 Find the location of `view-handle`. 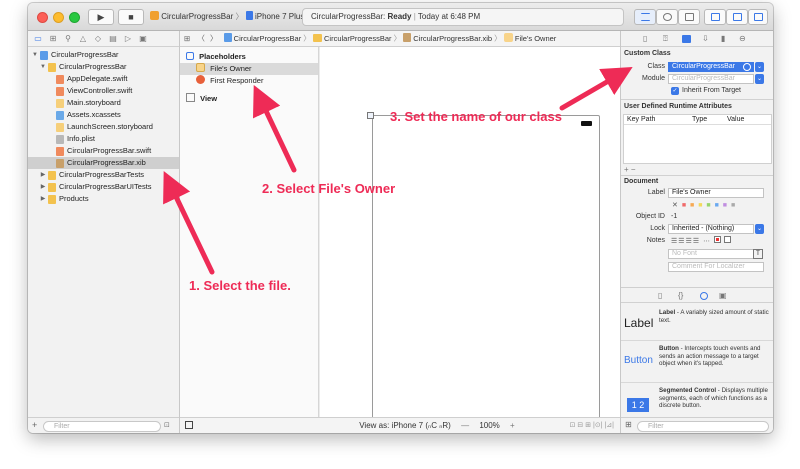

view-handle is located at coordinates (370, 115).